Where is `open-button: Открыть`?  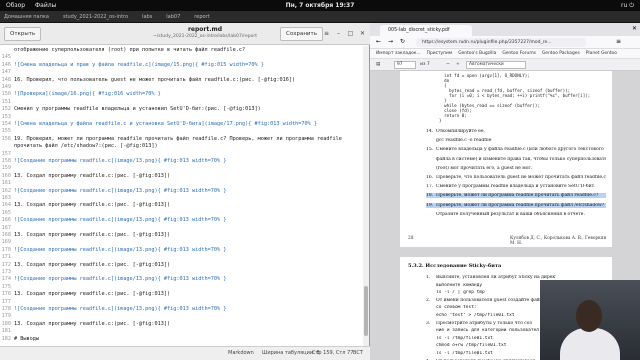 open-button: Открыть is located at coordinates (23, 34).